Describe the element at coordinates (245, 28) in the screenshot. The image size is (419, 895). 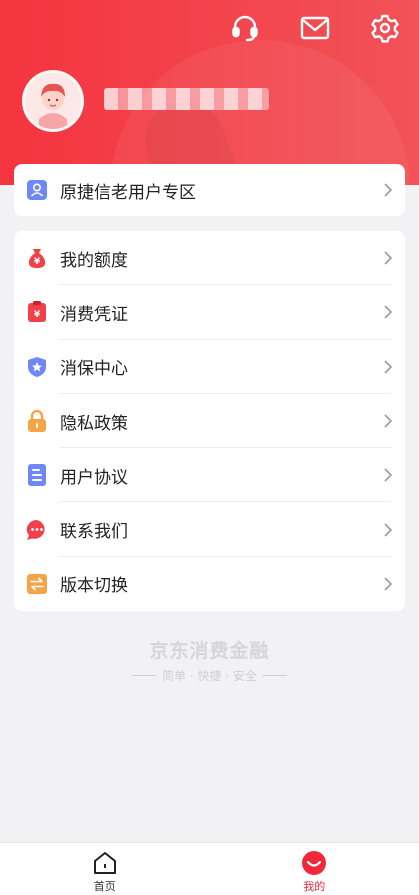
I see `headset-icon` at that location.